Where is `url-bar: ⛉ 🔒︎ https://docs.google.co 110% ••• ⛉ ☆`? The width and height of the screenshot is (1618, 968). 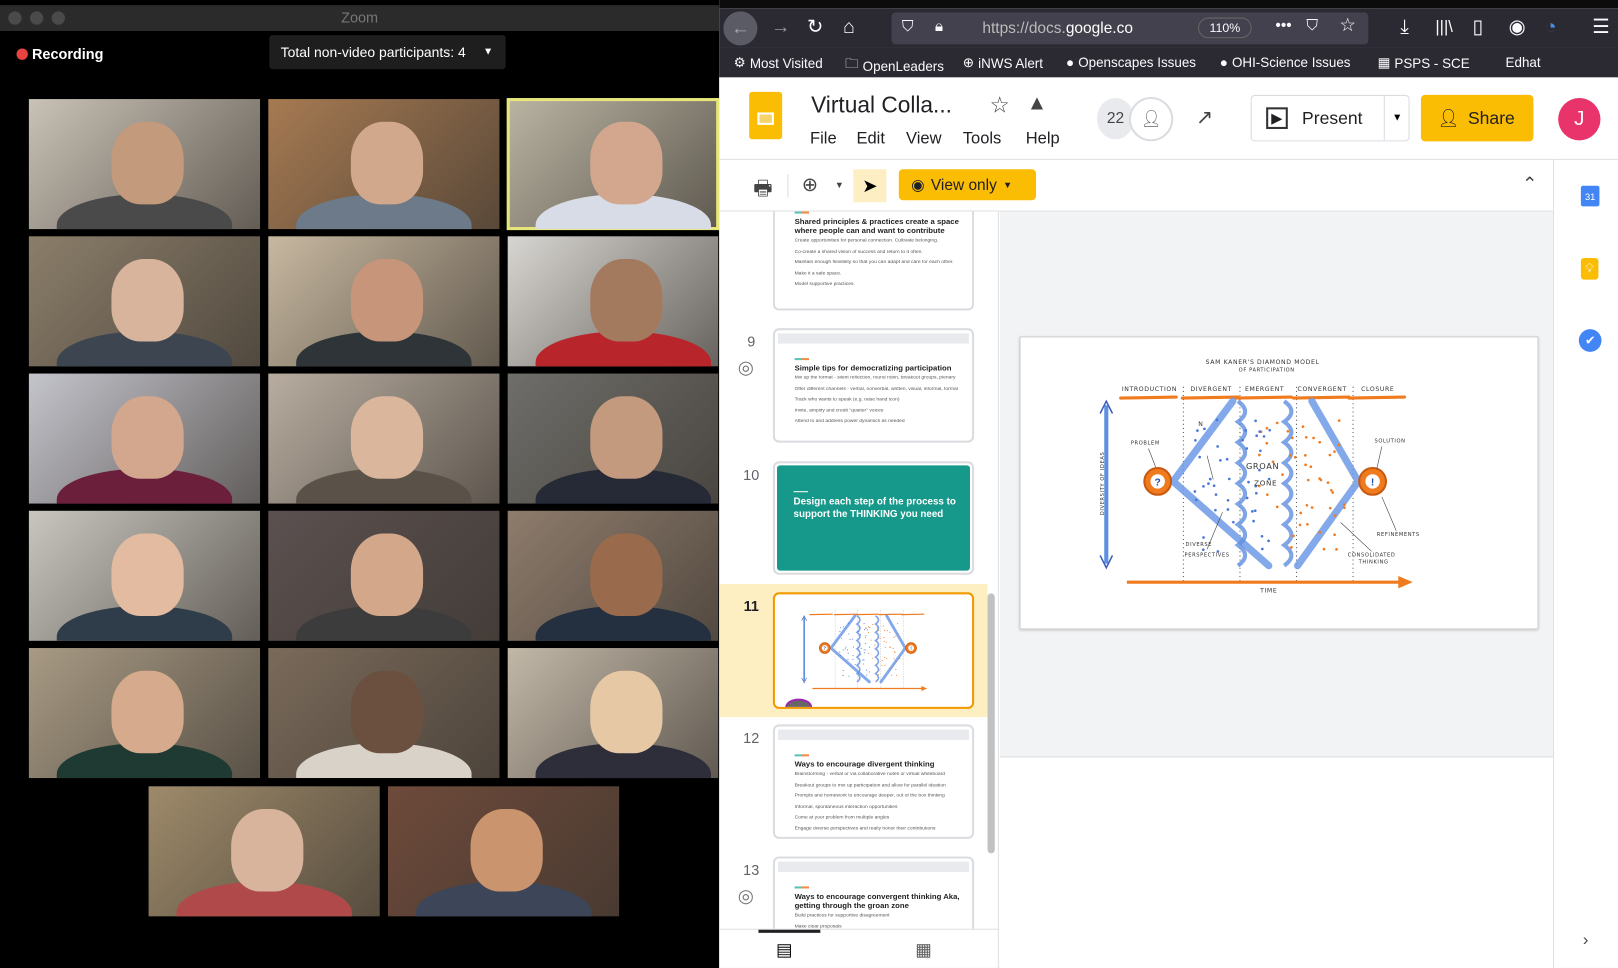
url-bar: ⛉ 🔒︎ https://docs.google.co 110% ••• ⛉ ☆ is located at coordinates (1130, 28).